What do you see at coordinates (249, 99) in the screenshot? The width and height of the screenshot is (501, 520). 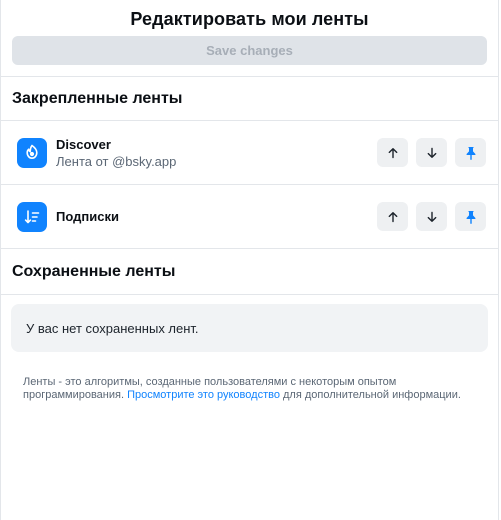 I see `pinned-feeds-heading: Закрепленные ленты` at bounding box center [249, 99].